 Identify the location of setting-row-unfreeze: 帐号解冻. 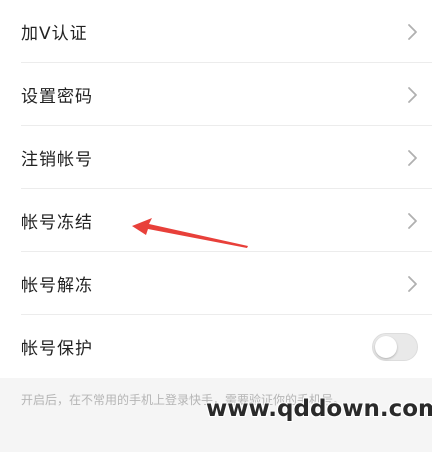
(216, 283).